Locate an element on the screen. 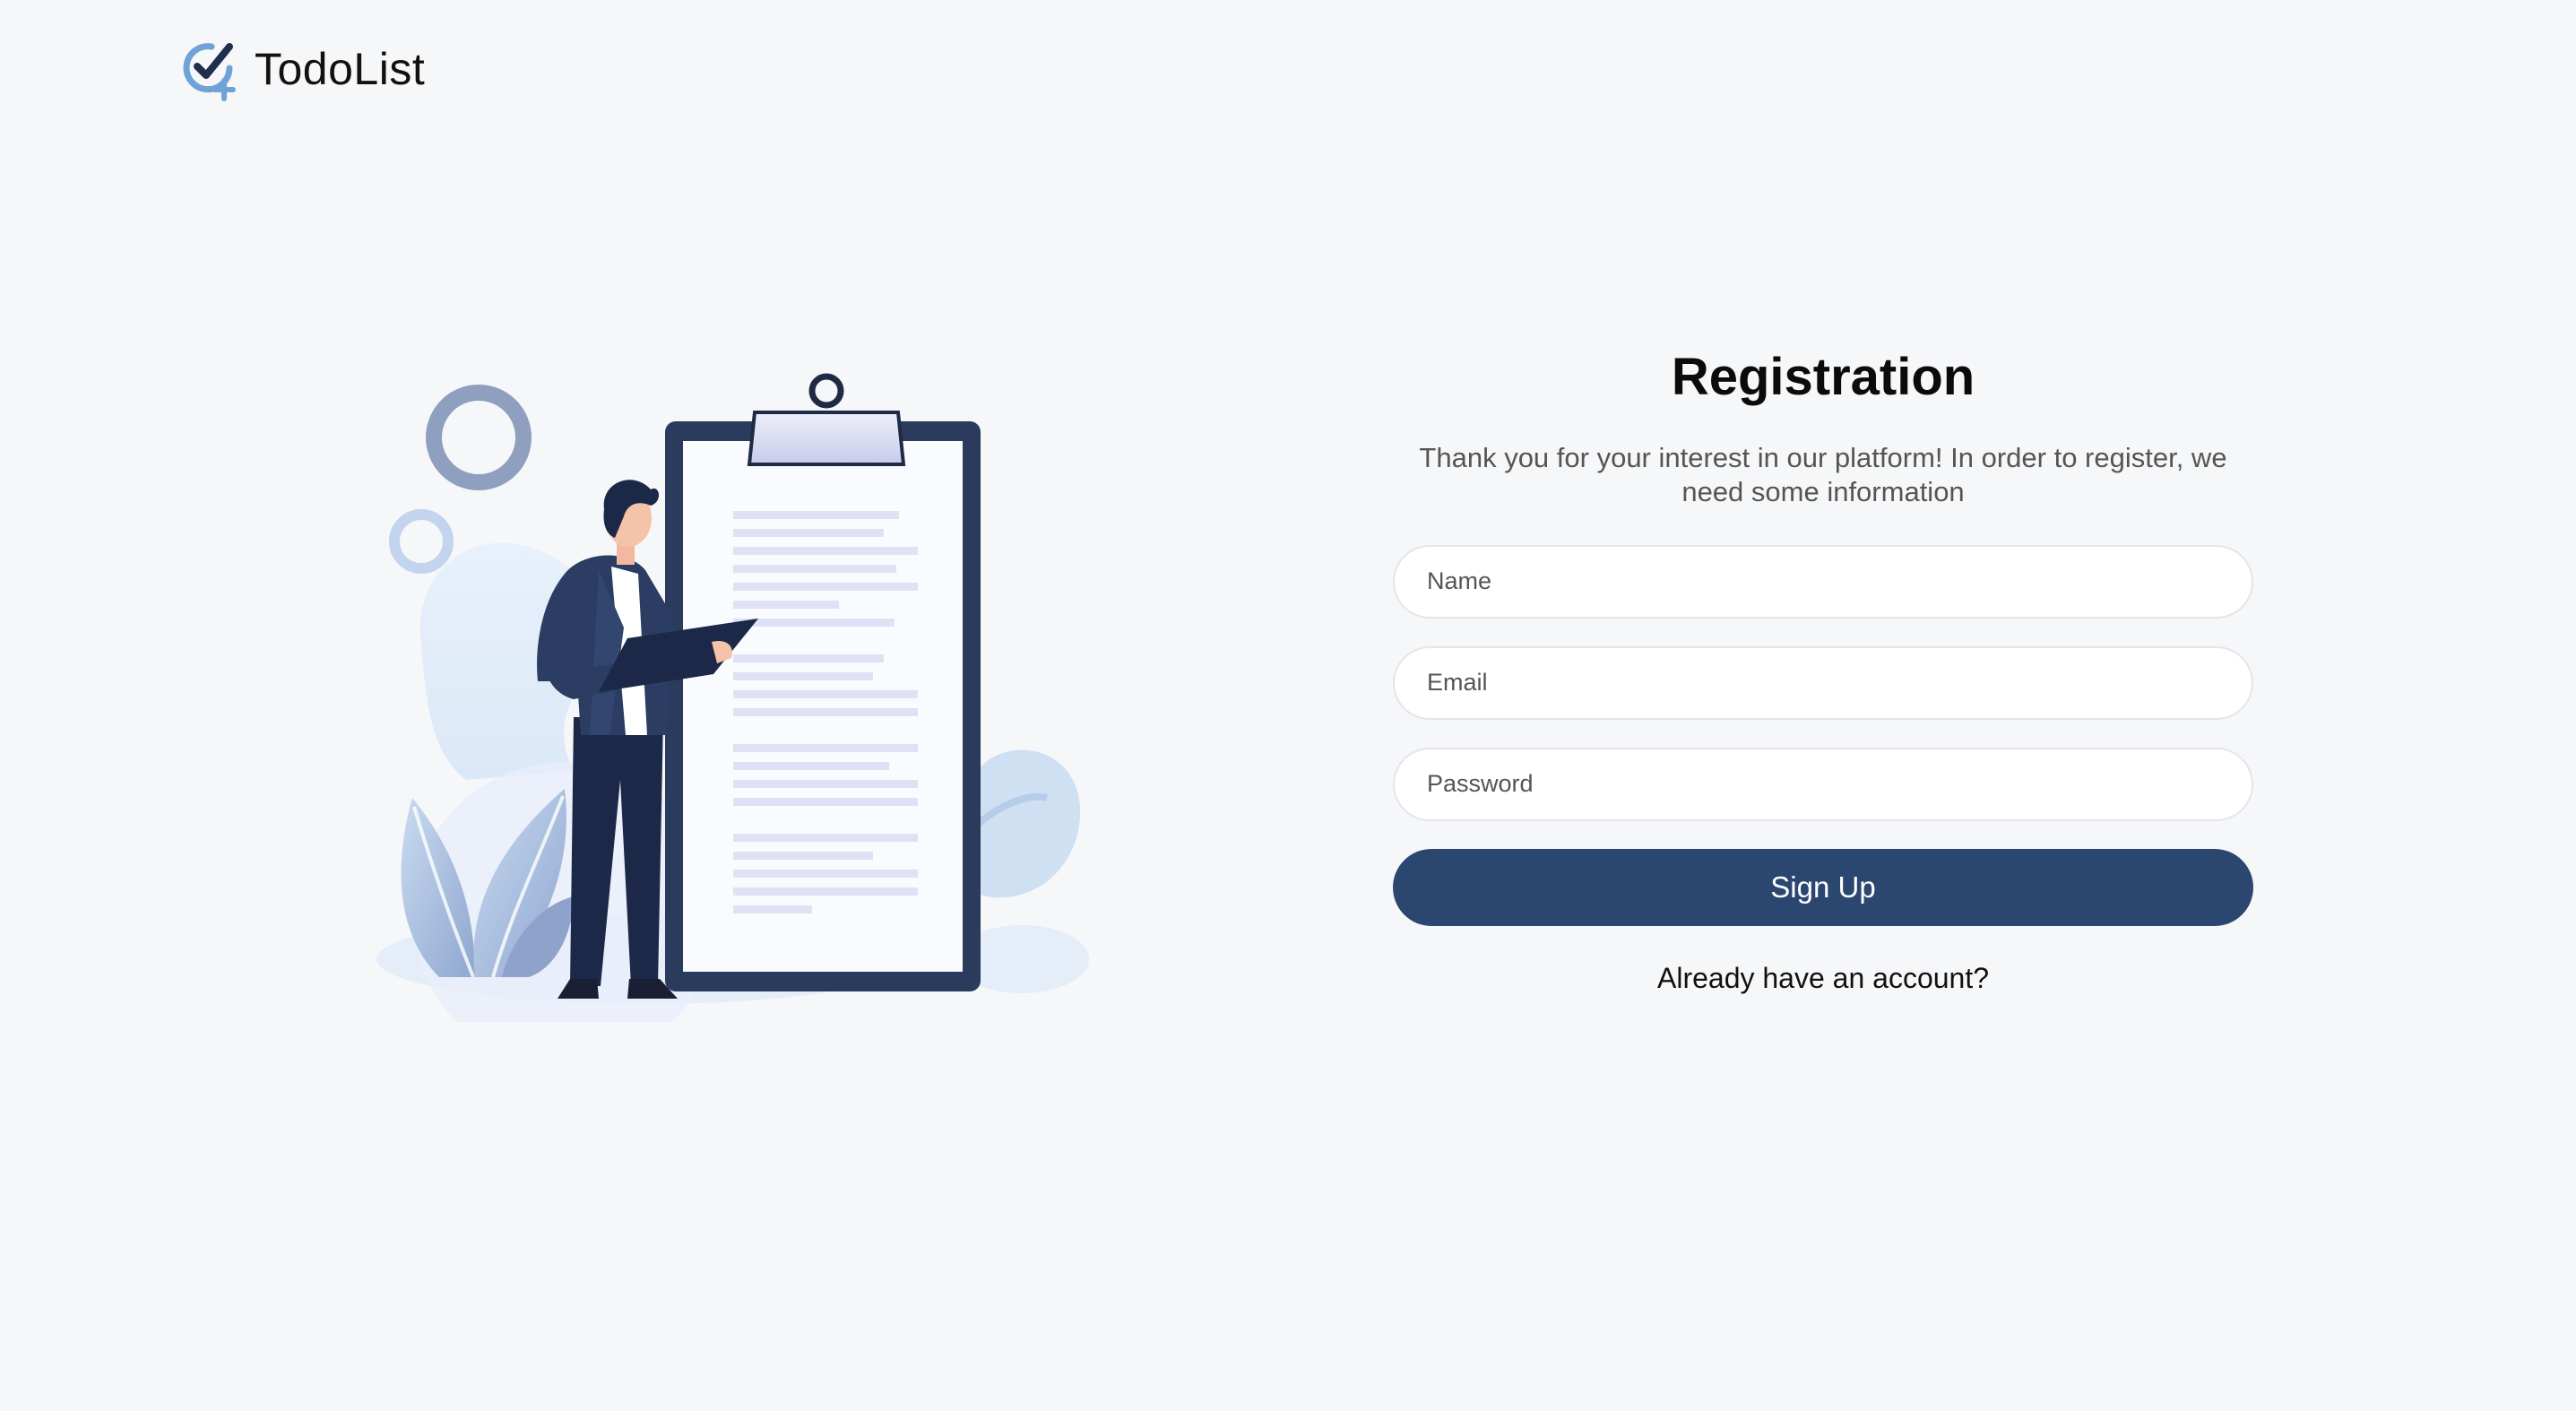 Image resolution: width=2576 pixels, height=1411 pixels. name-input is located at coordinates (1823, 581).